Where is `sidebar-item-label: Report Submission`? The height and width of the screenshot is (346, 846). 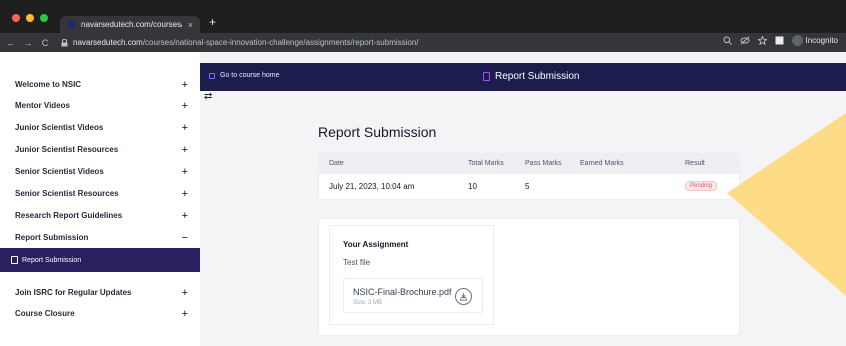
sidebar-item-label: Report Submission is located at coordinates (52, 237).